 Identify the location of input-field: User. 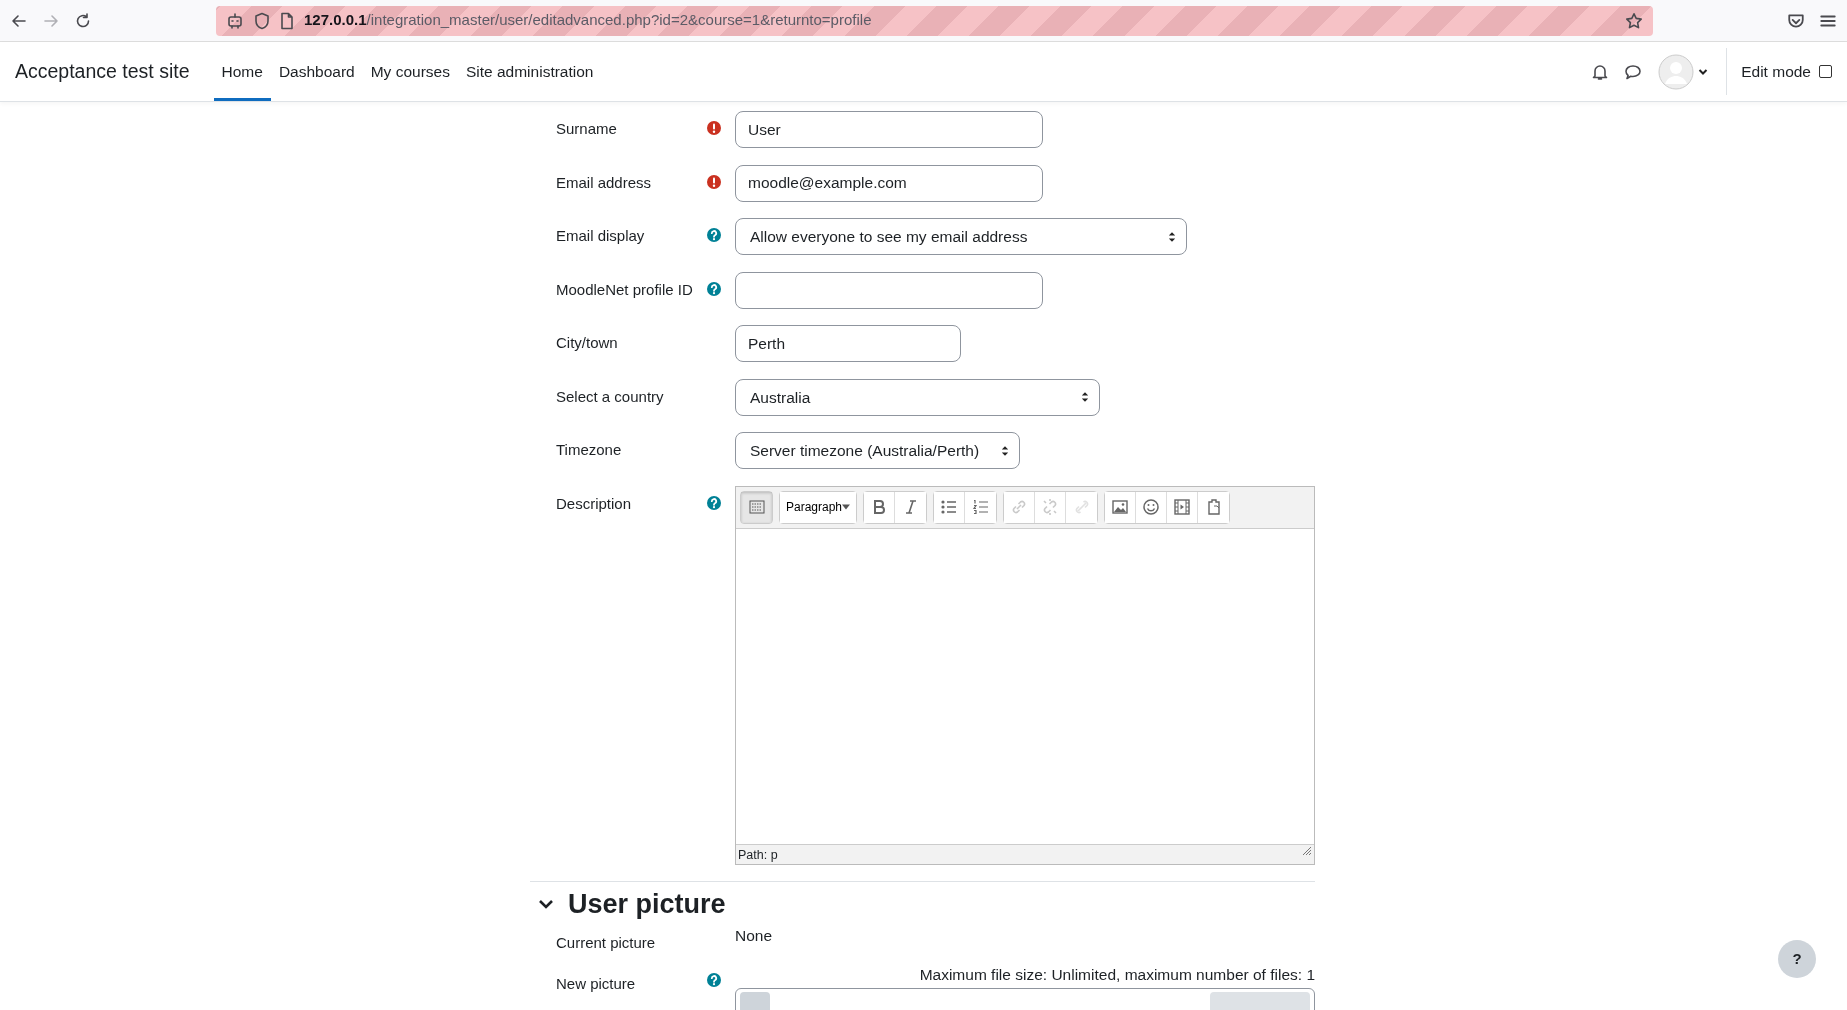
(889, 129).